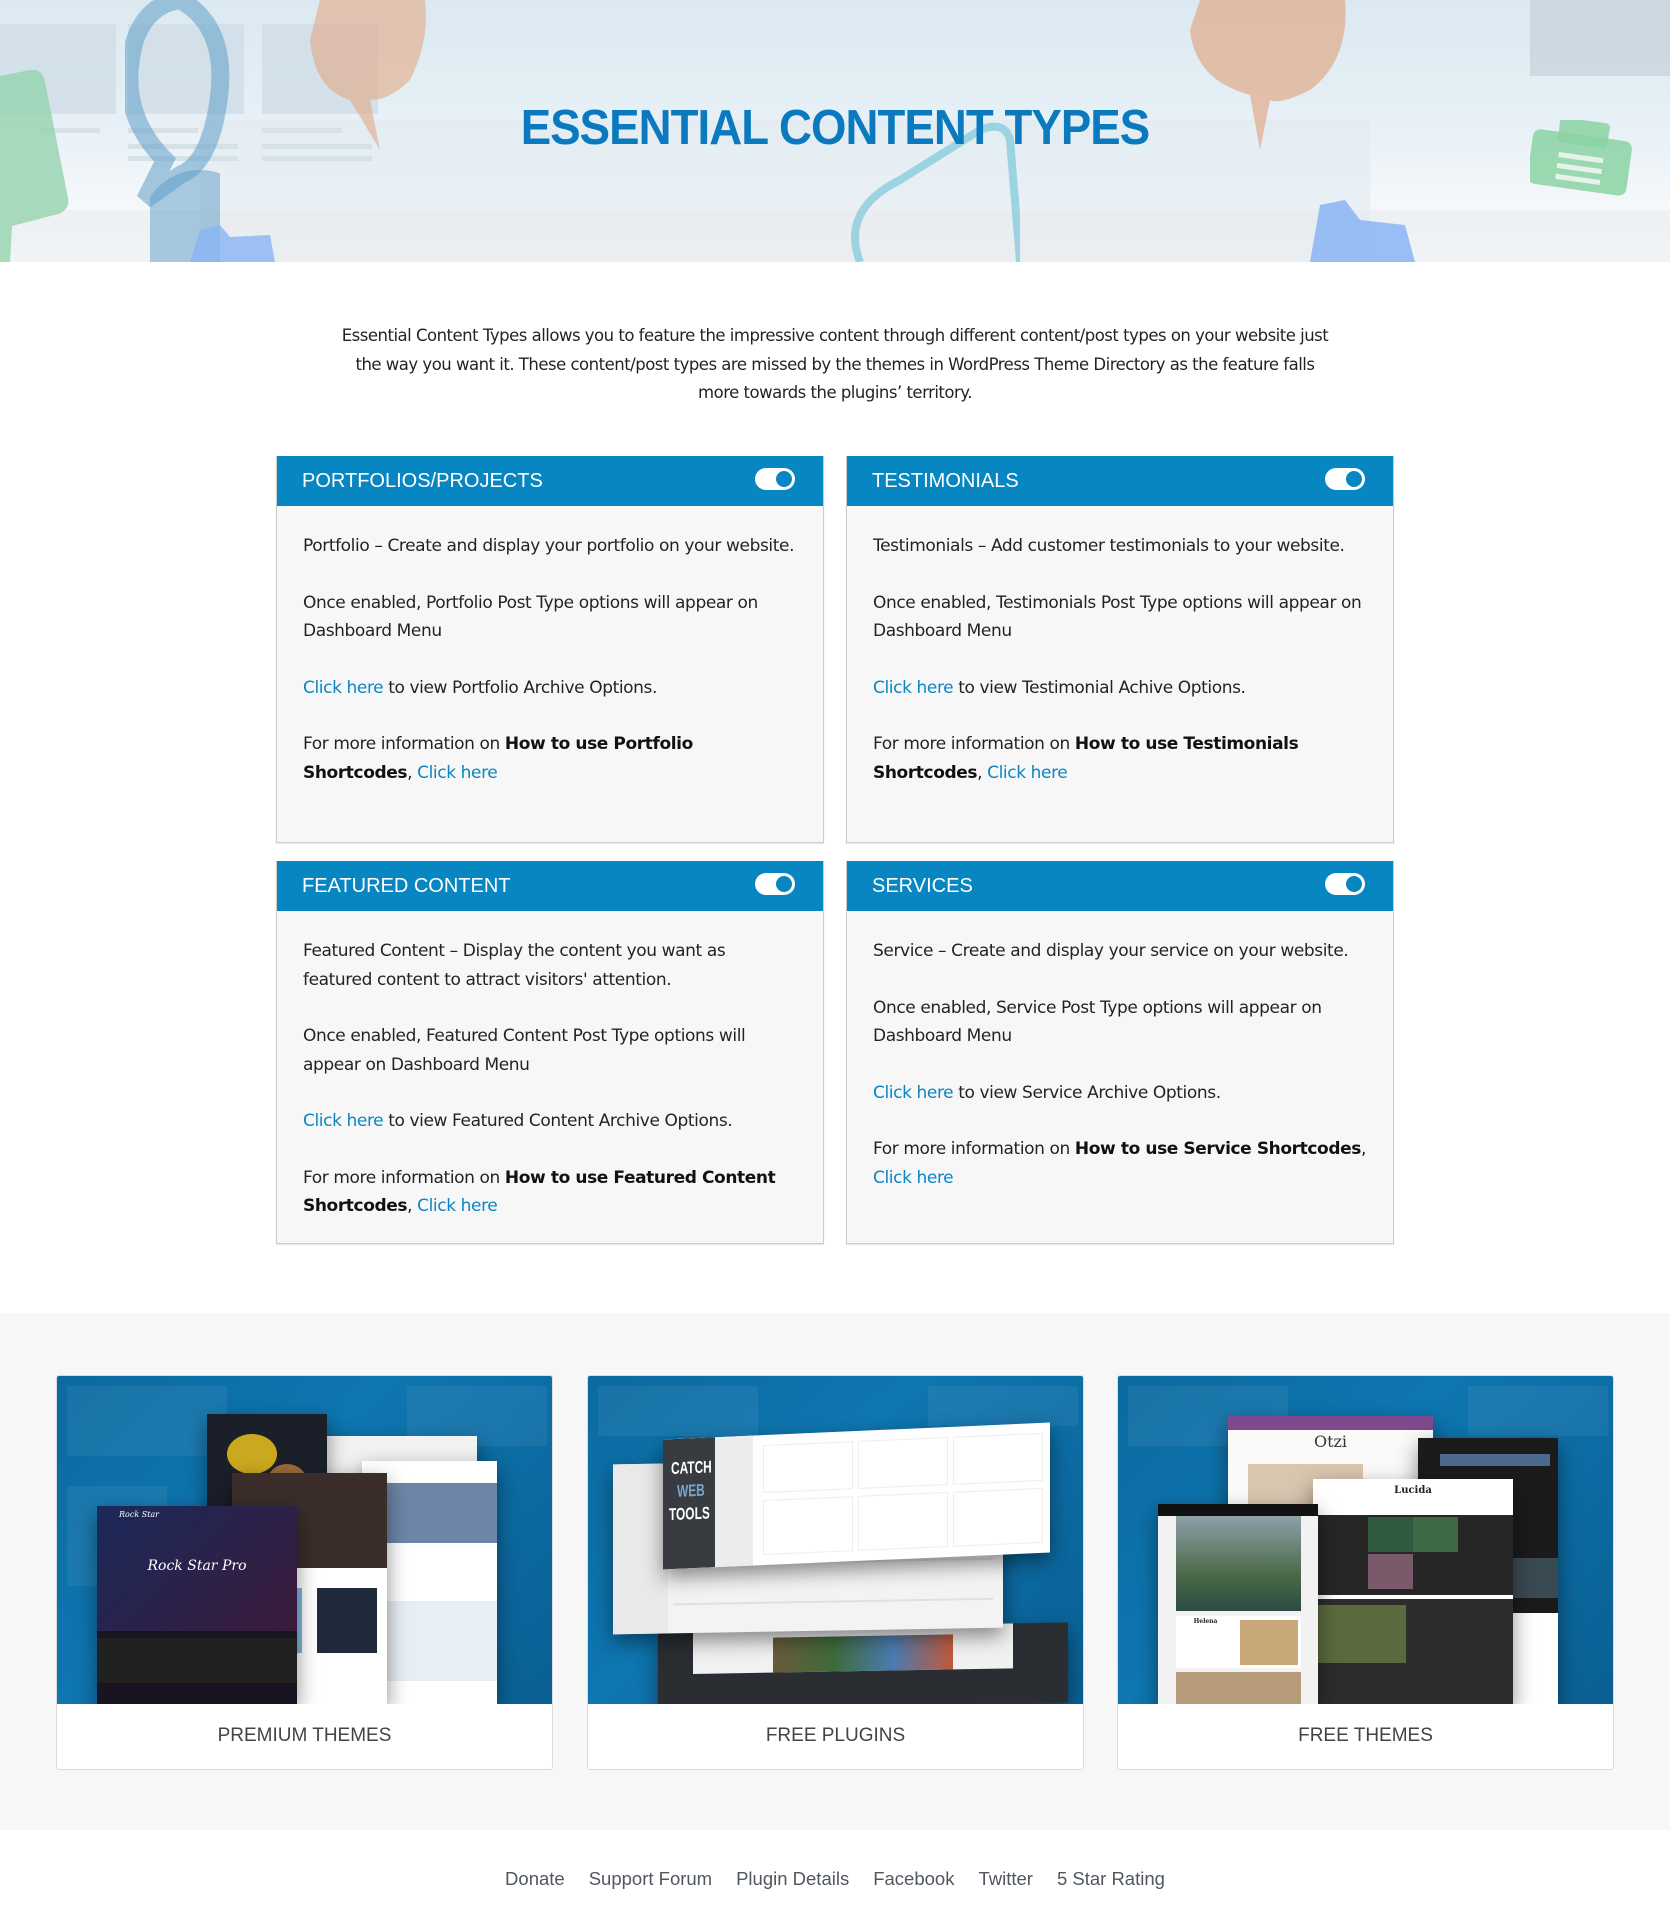 This screenshot has height=1928, width=1670. I want to click on twitter-link: Twitter, so click(1005, 1879).